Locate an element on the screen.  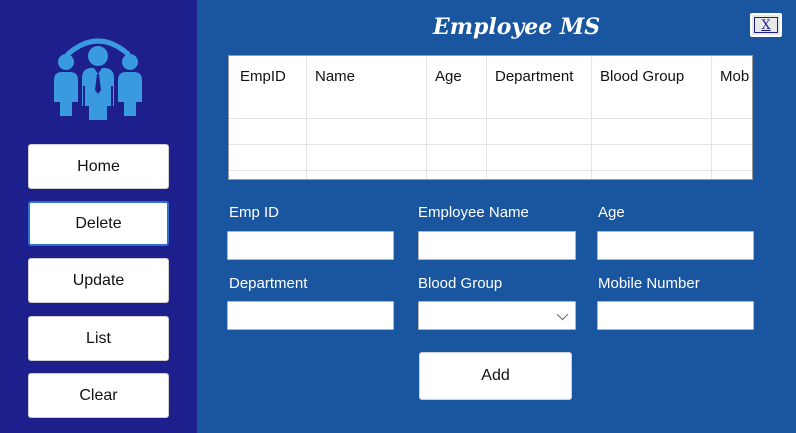
employee-name-input is located at coordinates (497, 245).